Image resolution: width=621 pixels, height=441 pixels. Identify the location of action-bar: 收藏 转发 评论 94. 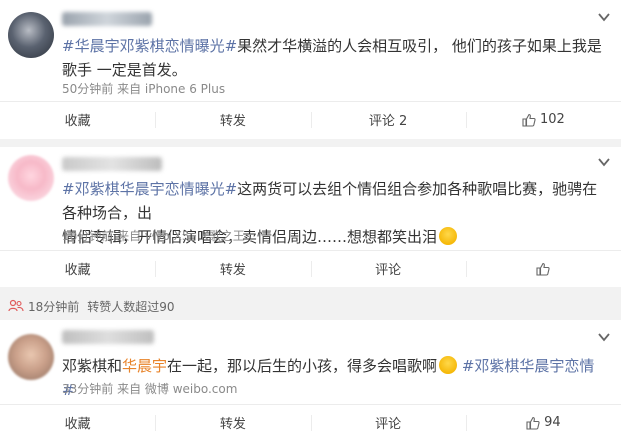
(310, 422).